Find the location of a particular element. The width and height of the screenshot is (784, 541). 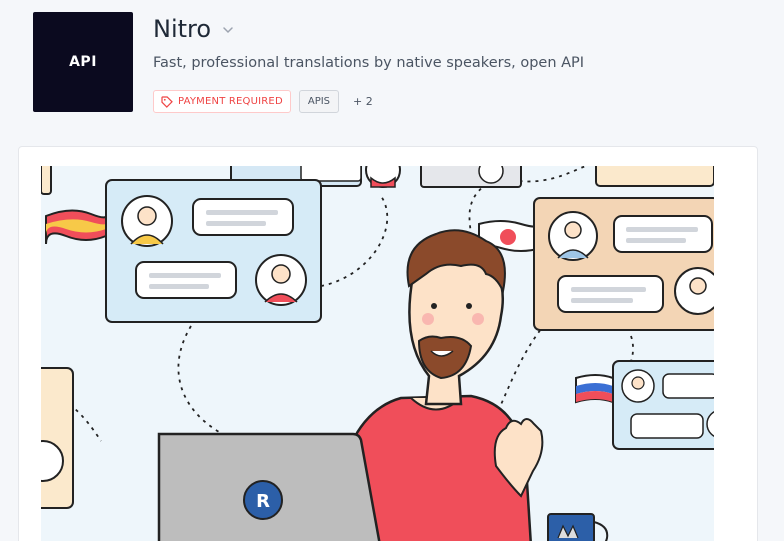

page-title: Nitro is located at coordinates (182, 29).